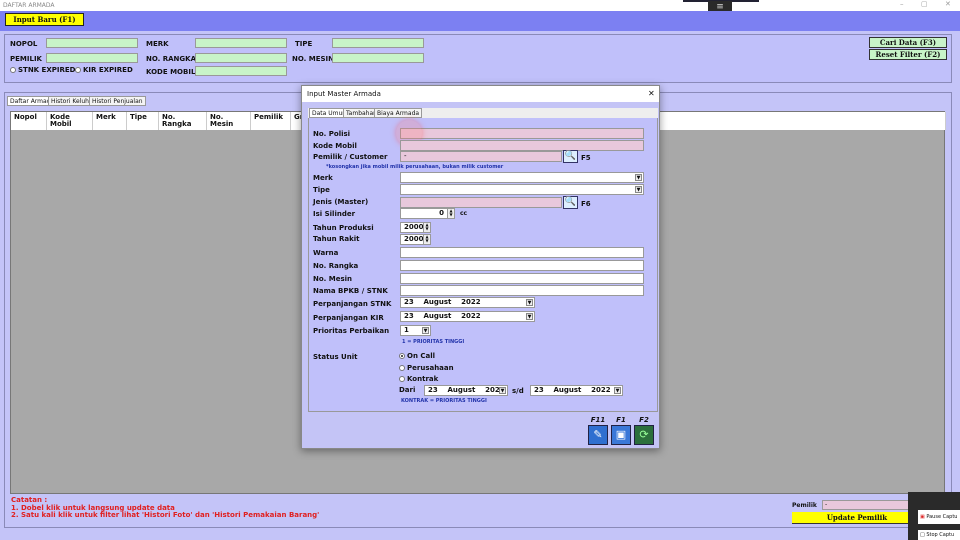 Image resolution: width=960 pixels, height=540 pixels. I want to click on column-header: Tipe, so click(143, 121).